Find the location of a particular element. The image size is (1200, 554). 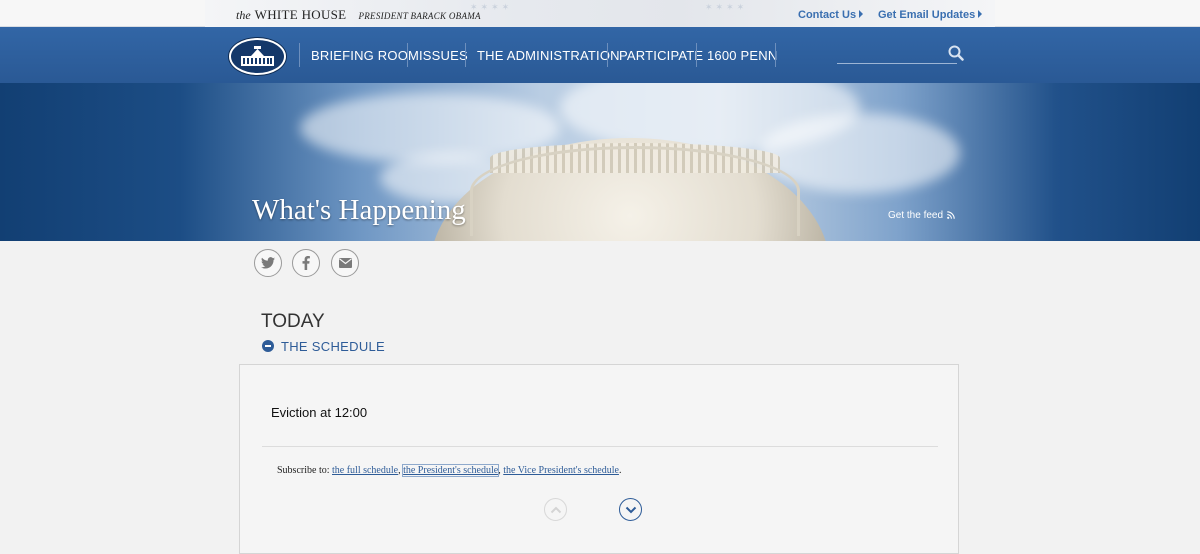

feed-label: Get the feed is located at coordinates (916, 215).